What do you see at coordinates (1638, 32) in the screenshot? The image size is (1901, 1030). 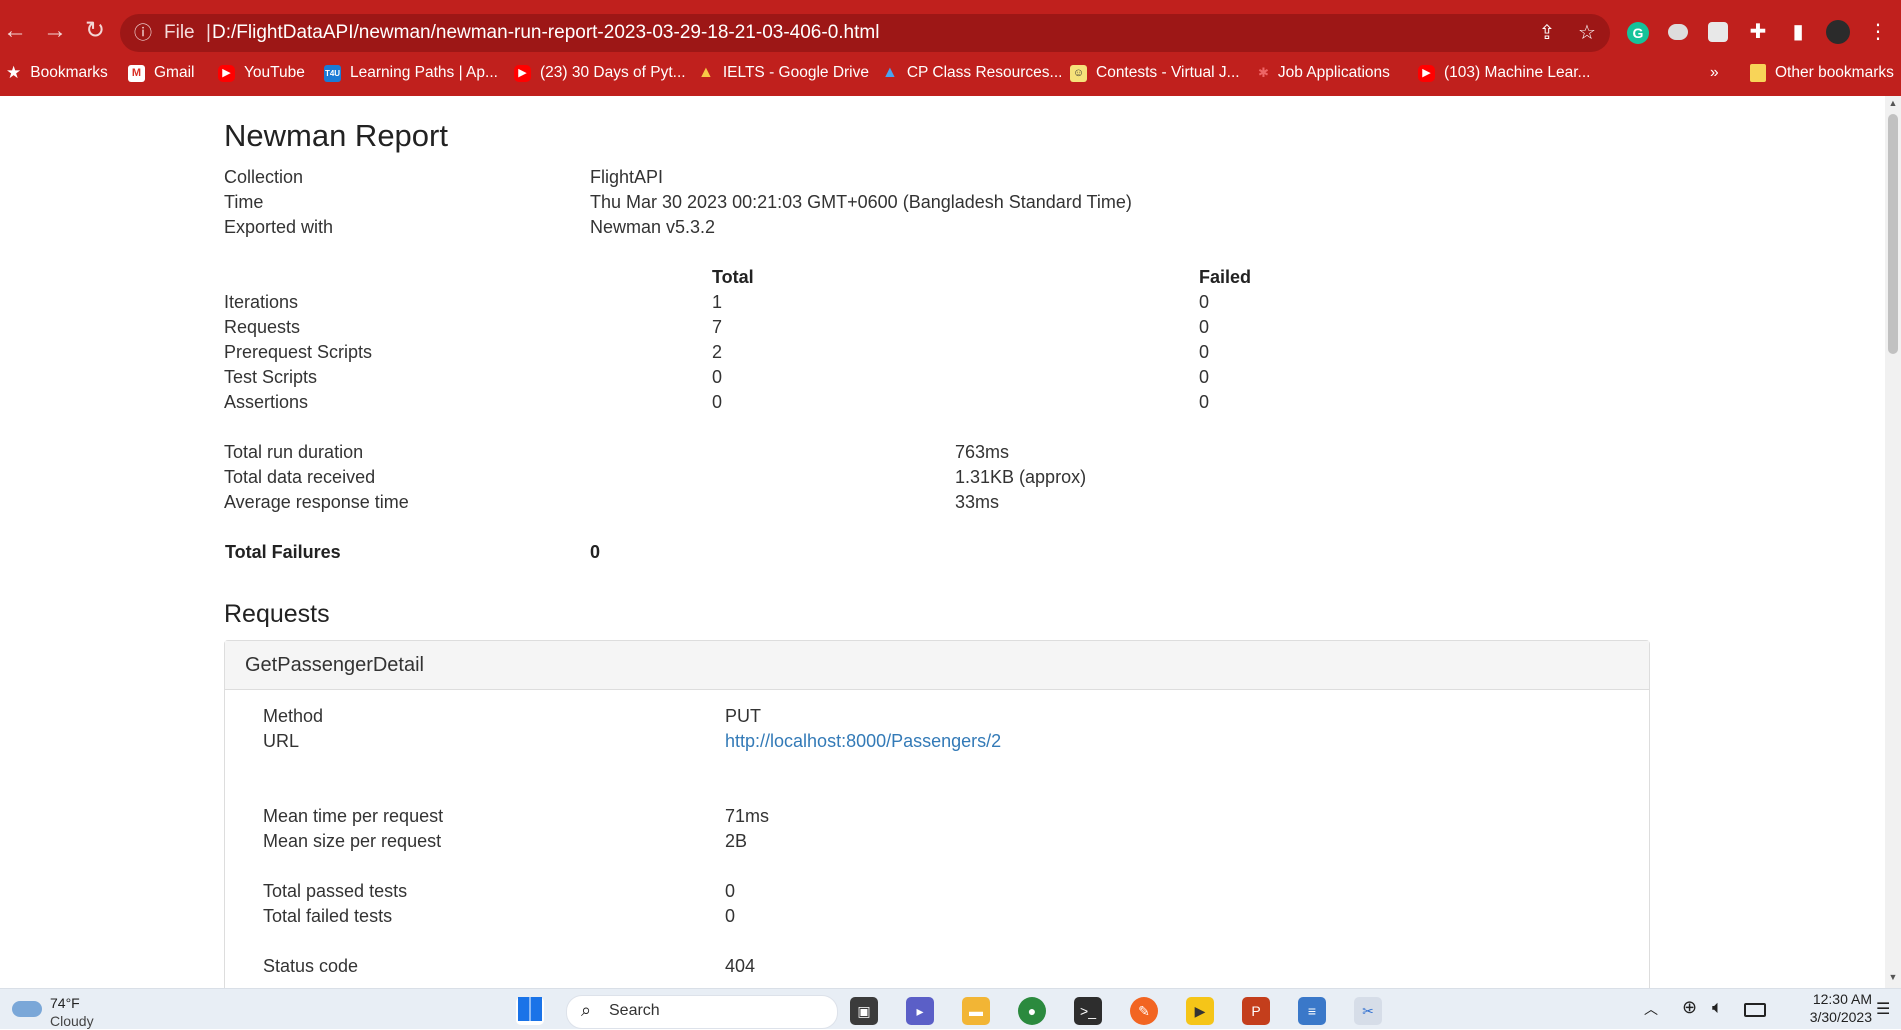 I see `grammarly-icon: G` at bounding box center [1638, 32].